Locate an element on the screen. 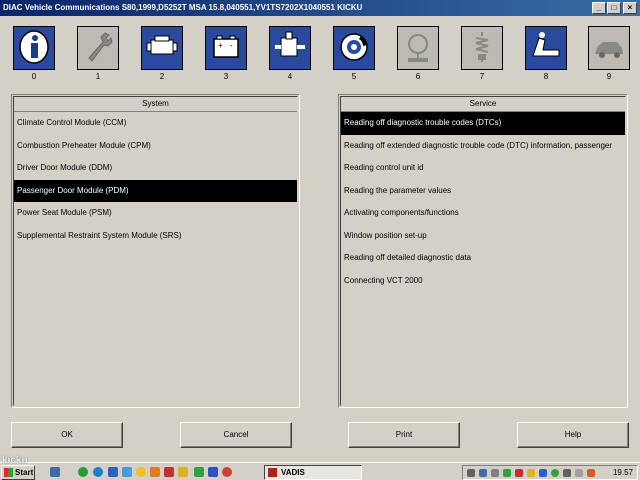  function-group-toolbar: 0 1 2 + - 3 4 5 6 7 8 9 is located at coordinates (320, 52).